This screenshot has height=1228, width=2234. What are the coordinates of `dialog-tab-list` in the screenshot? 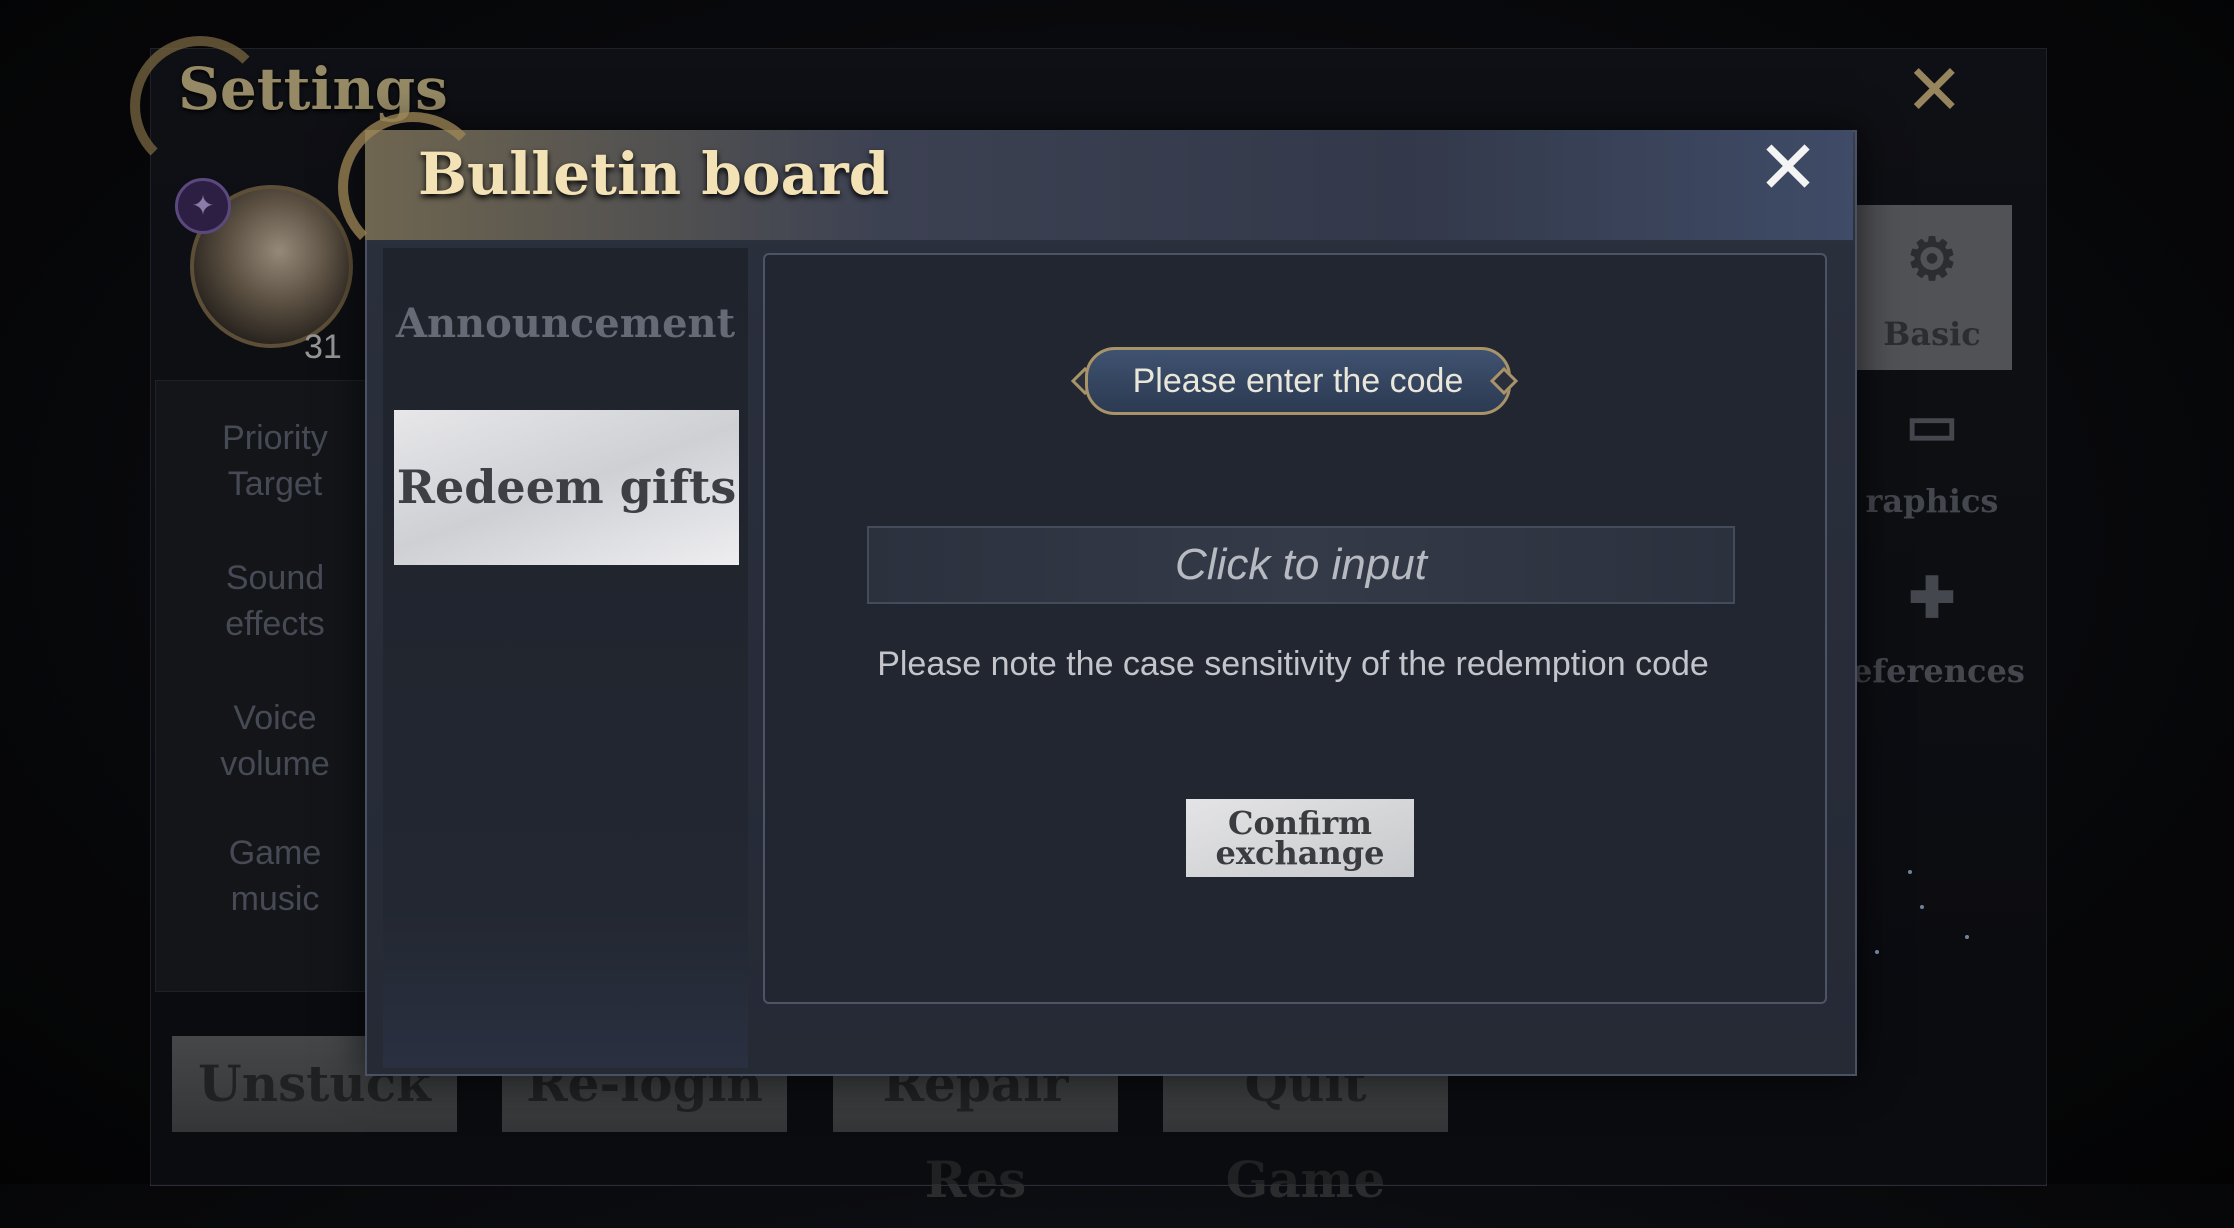 It's located at (565, 658).